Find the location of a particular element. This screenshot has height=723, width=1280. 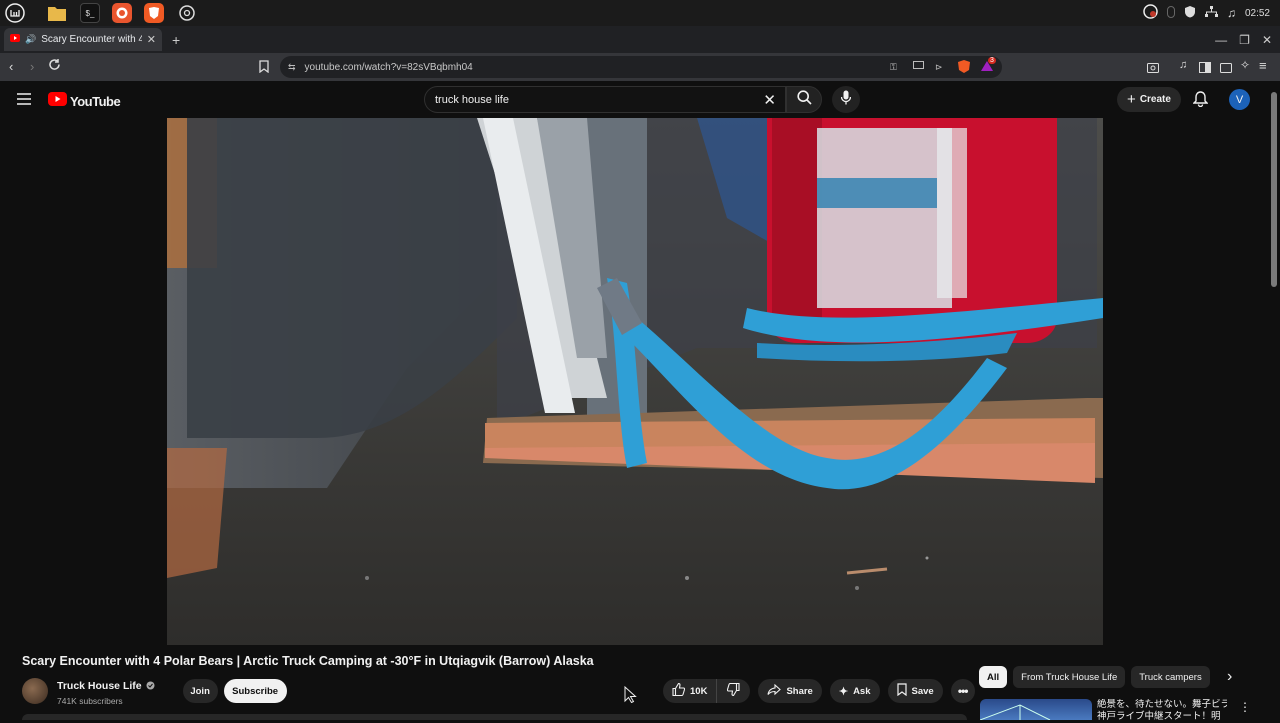

youtube-header: YouTube truck house life ✕ + Create V is located at coordinates (640, 99).